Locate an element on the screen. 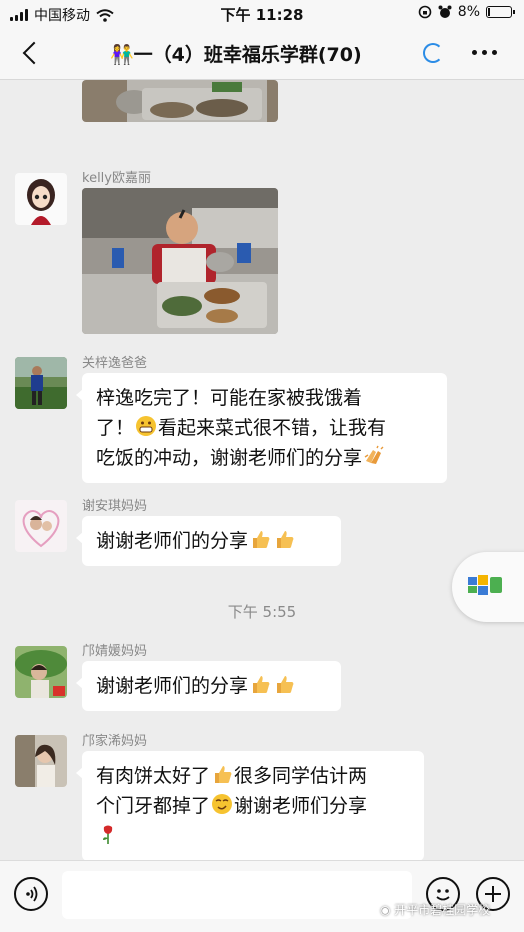 Image resolution: width=524 pixels, height=932 pixels. floating-window-button is located at coordinates (488, 587).